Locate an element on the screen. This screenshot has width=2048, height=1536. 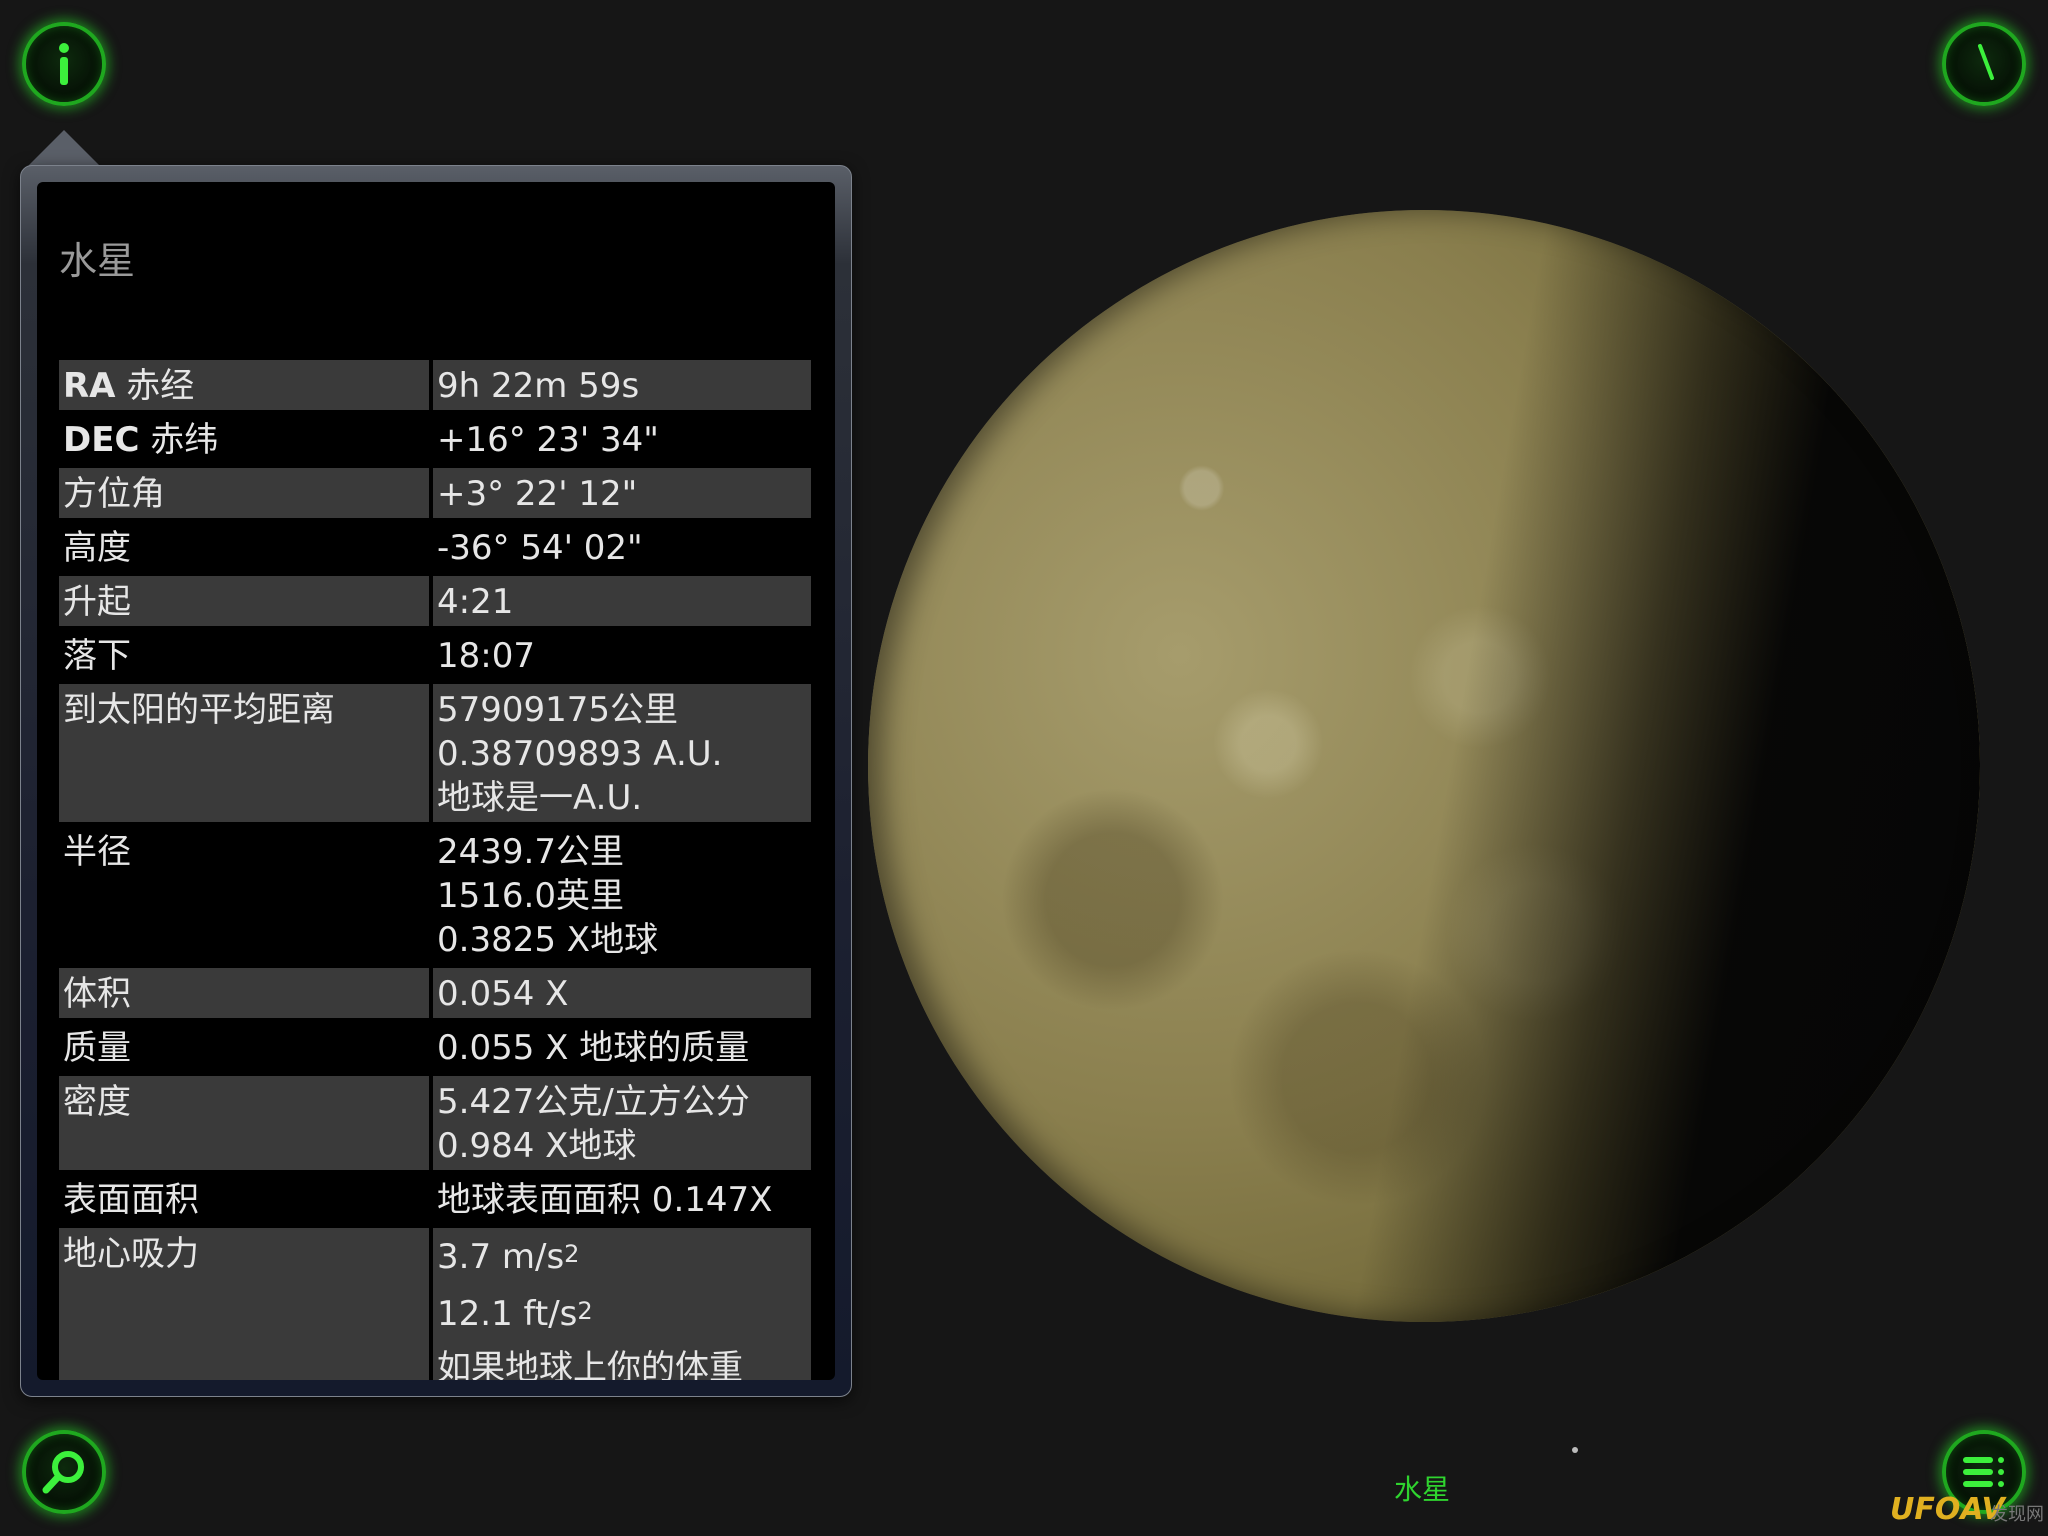
info-row: 落下 18:07 is located at coordinates (435, 655).